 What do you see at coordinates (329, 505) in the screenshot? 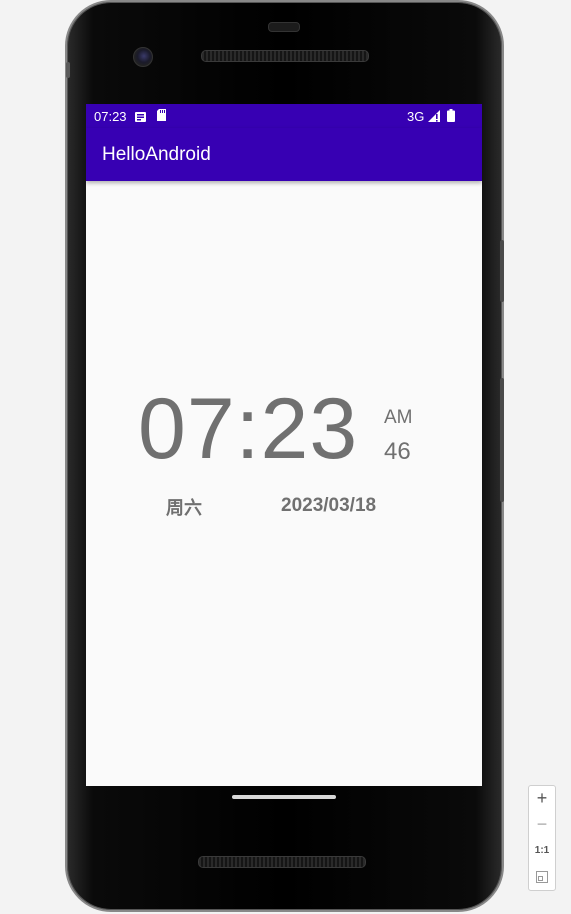
I see `date-label: 2023/03/18` at bounding box center [329, 505].